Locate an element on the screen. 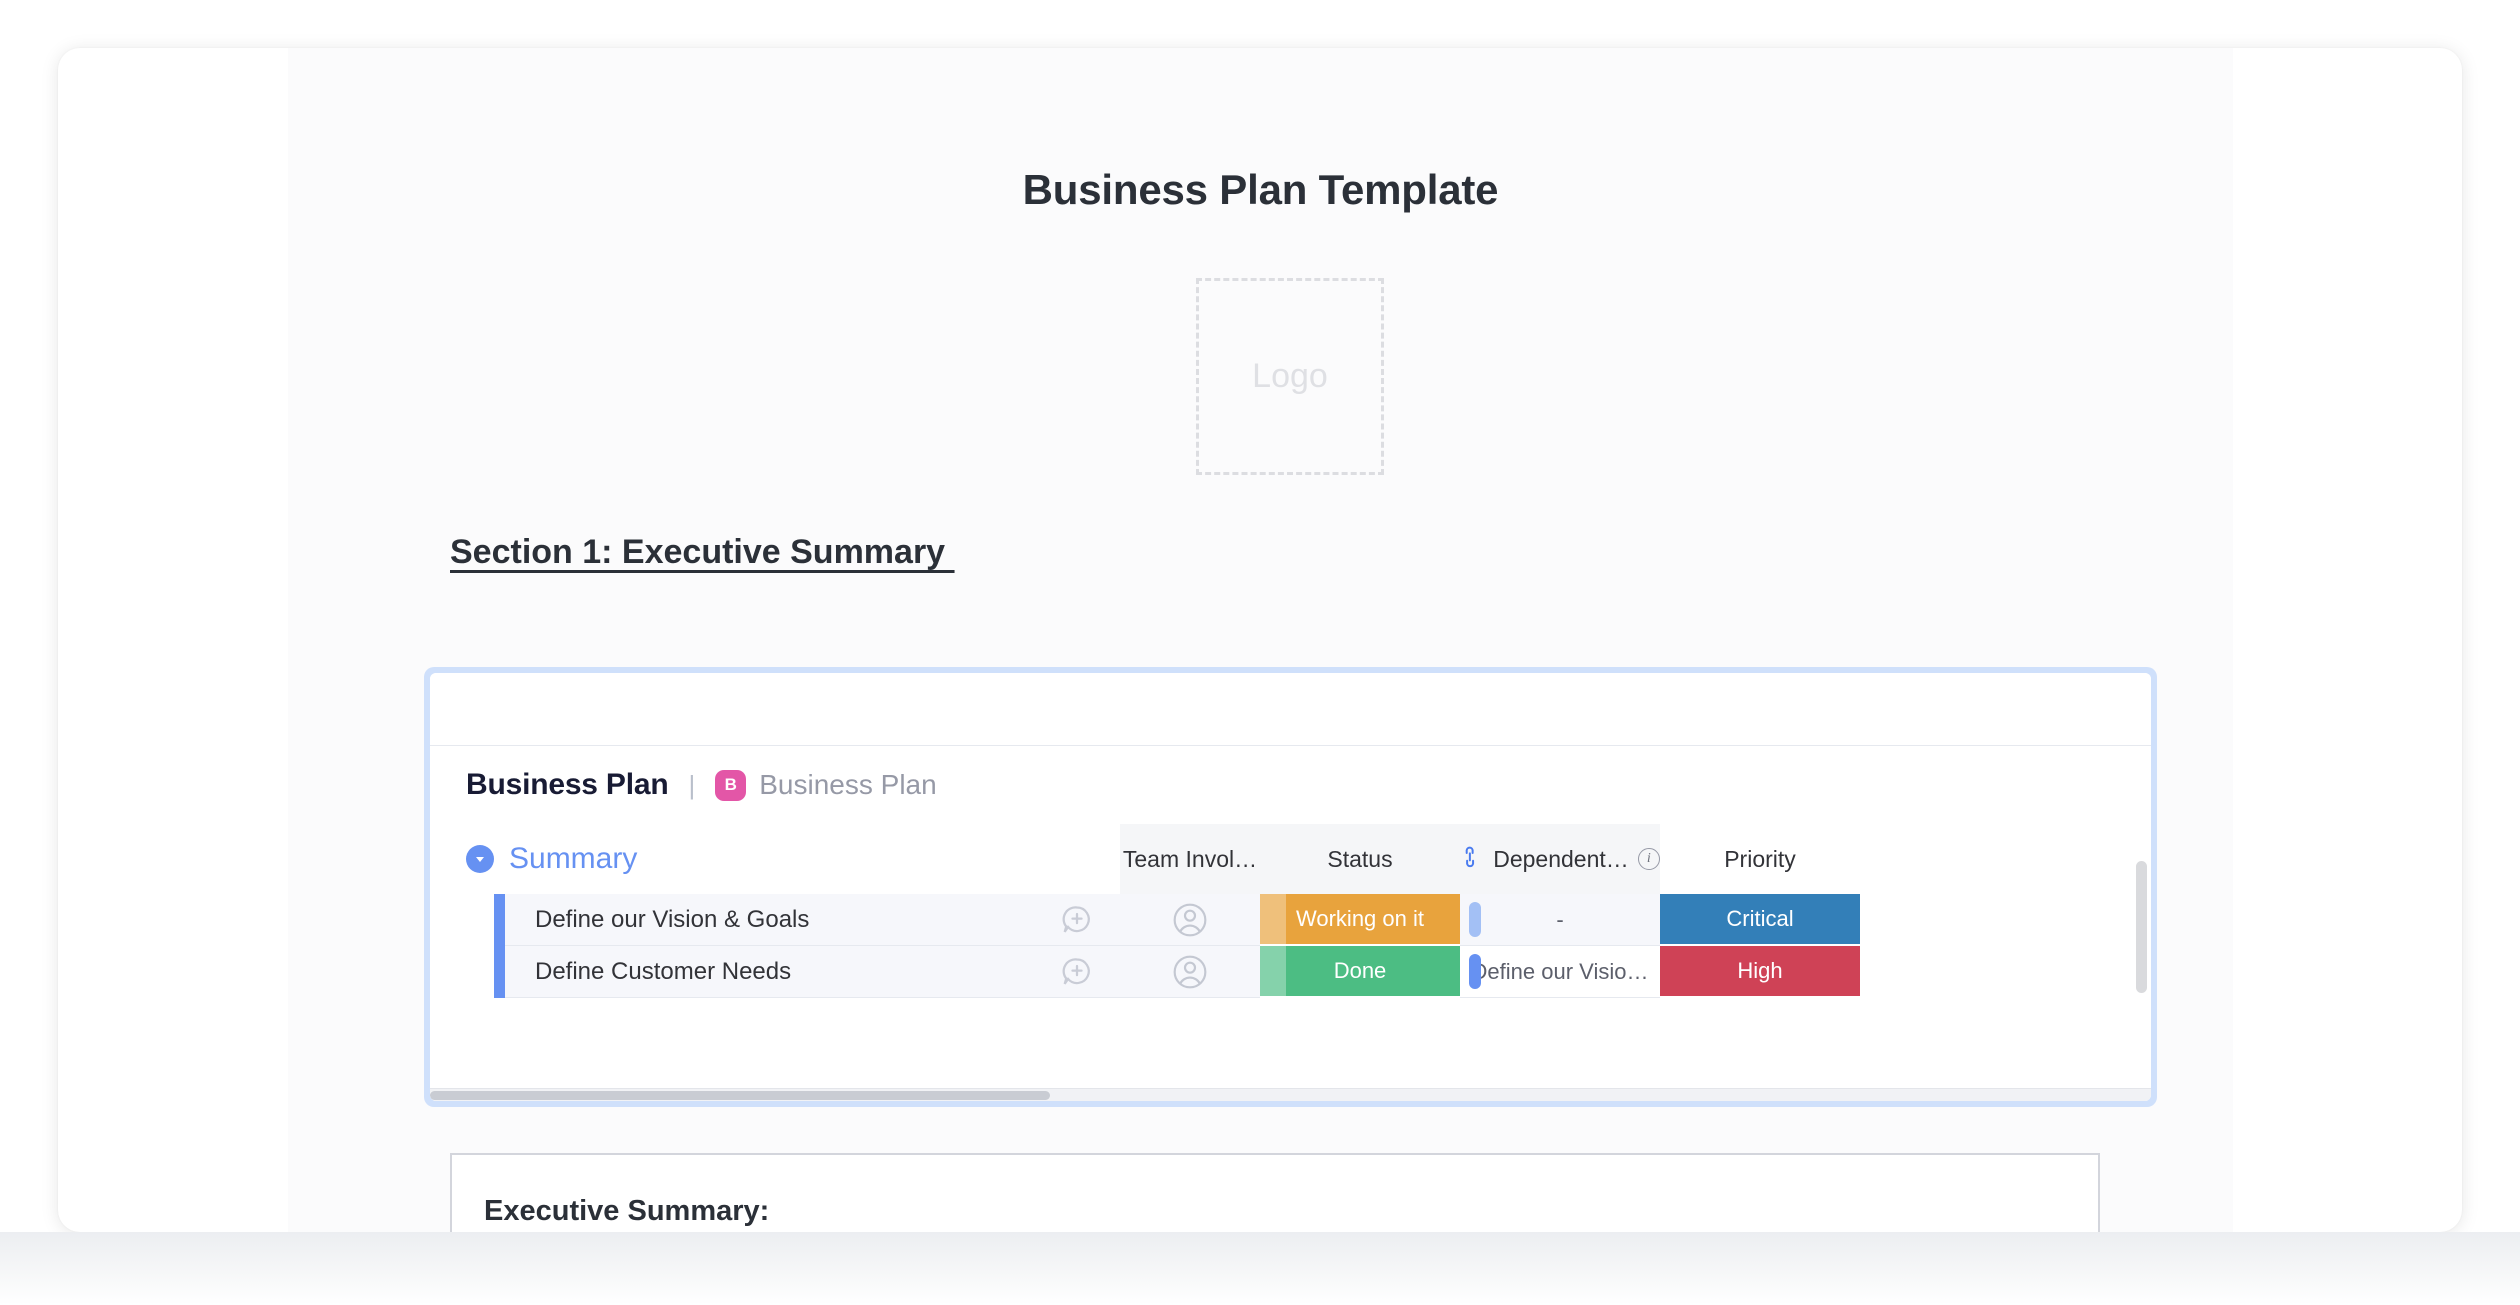 This screenshot has height=1305, width=2520. board-horizontal-scrollbar-thumb is located at coordinates (740, 1095).